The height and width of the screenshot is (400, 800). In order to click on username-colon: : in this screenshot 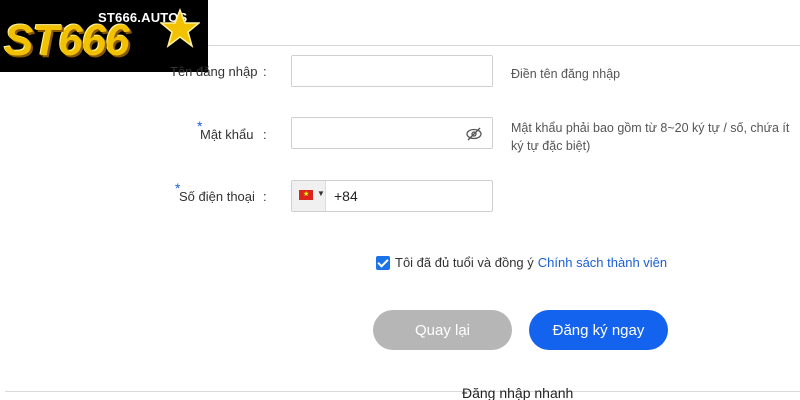, I will do `click(265, 71)`.